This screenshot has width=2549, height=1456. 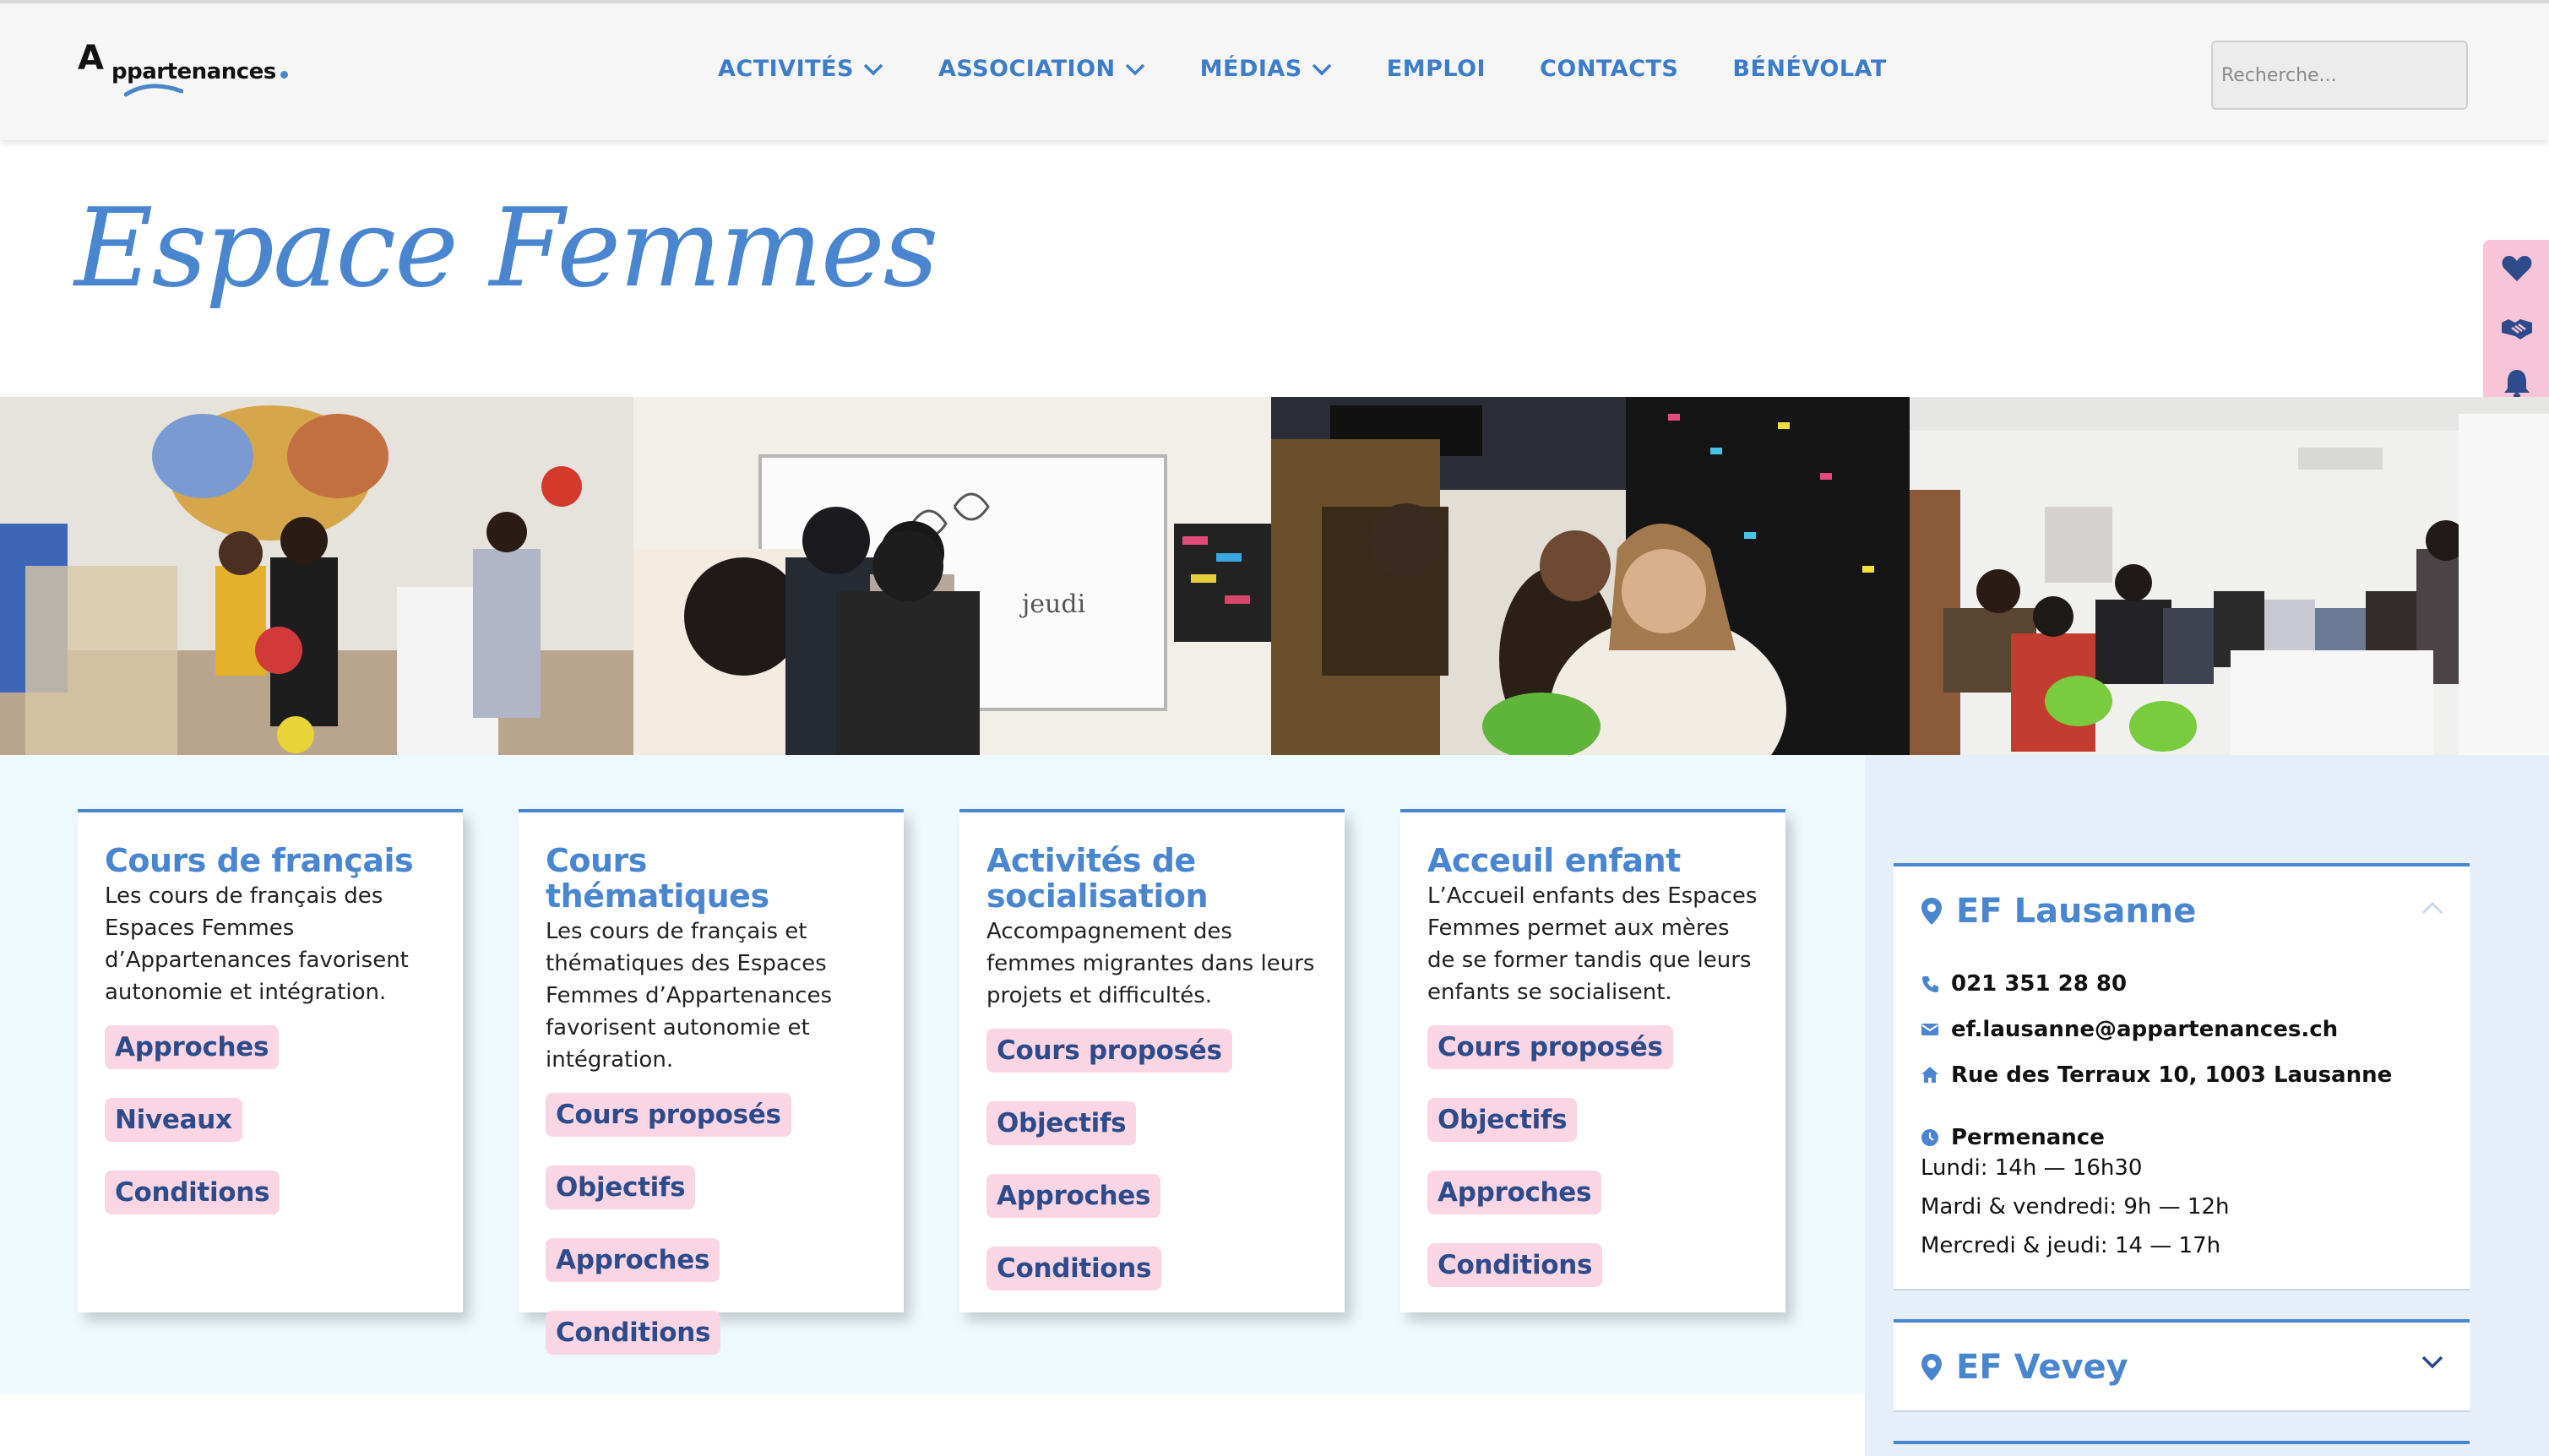 I want to click on nav-label: MÉDIAS, so click(x=1250, y=69).